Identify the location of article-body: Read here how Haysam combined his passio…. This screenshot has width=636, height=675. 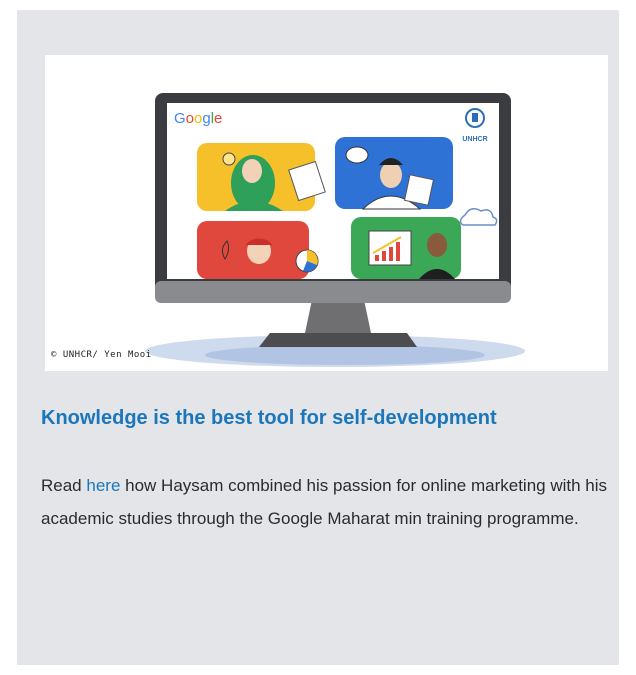
(326, 502).